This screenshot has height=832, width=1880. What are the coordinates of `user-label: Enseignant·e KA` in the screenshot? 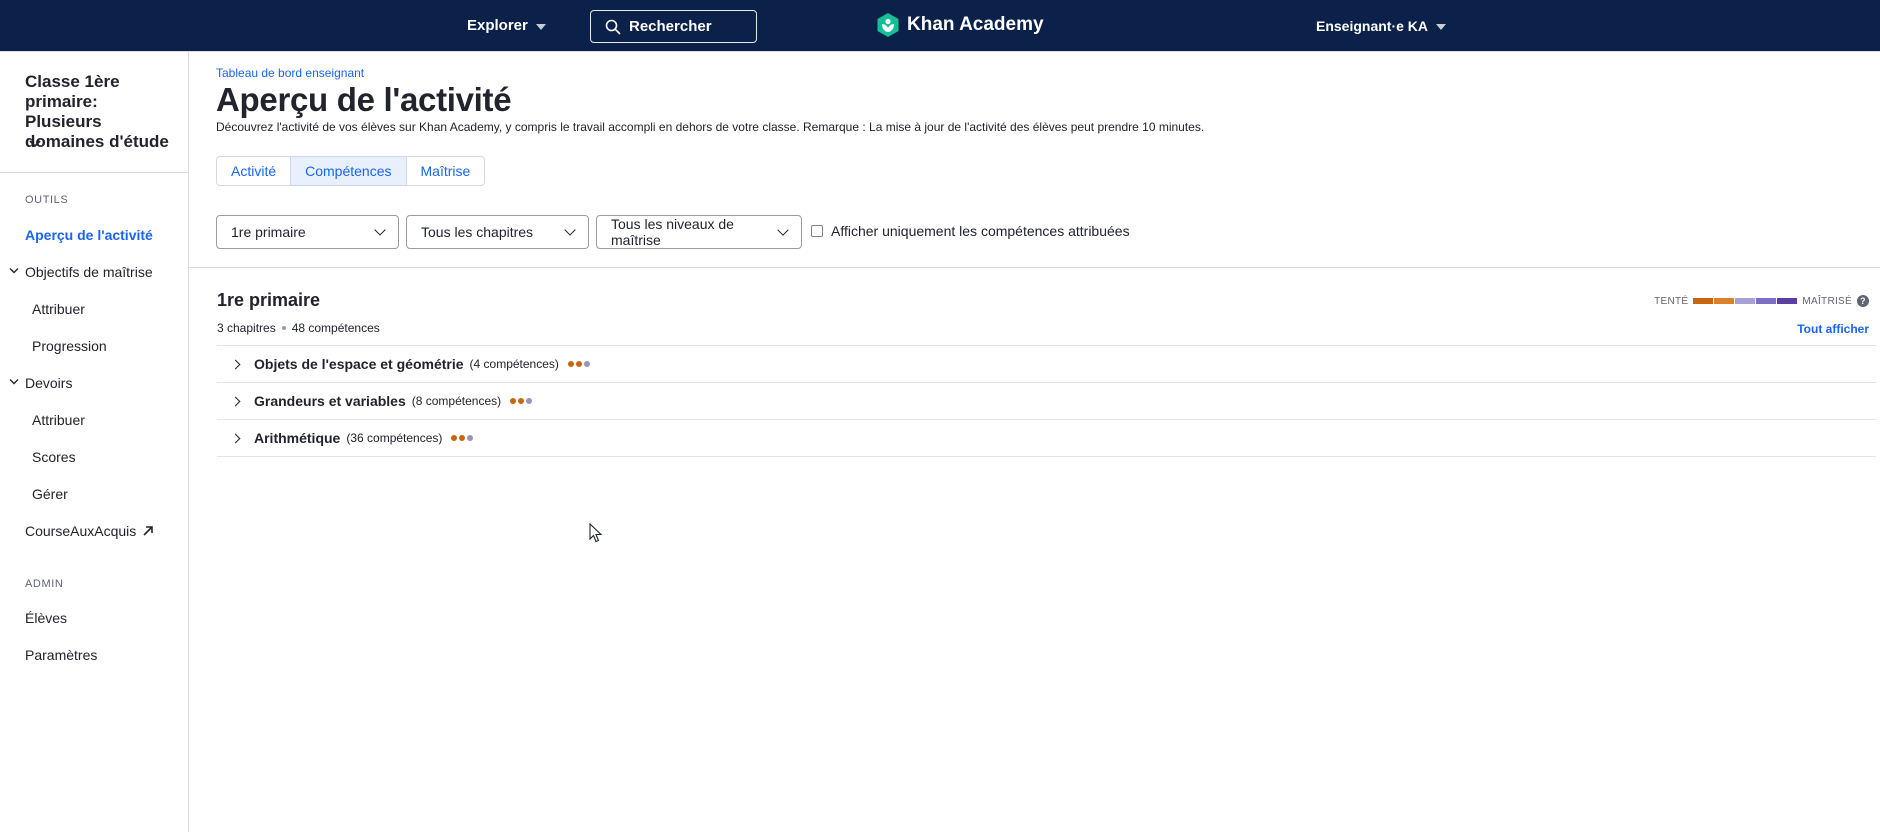 It's located at (1372, 26).